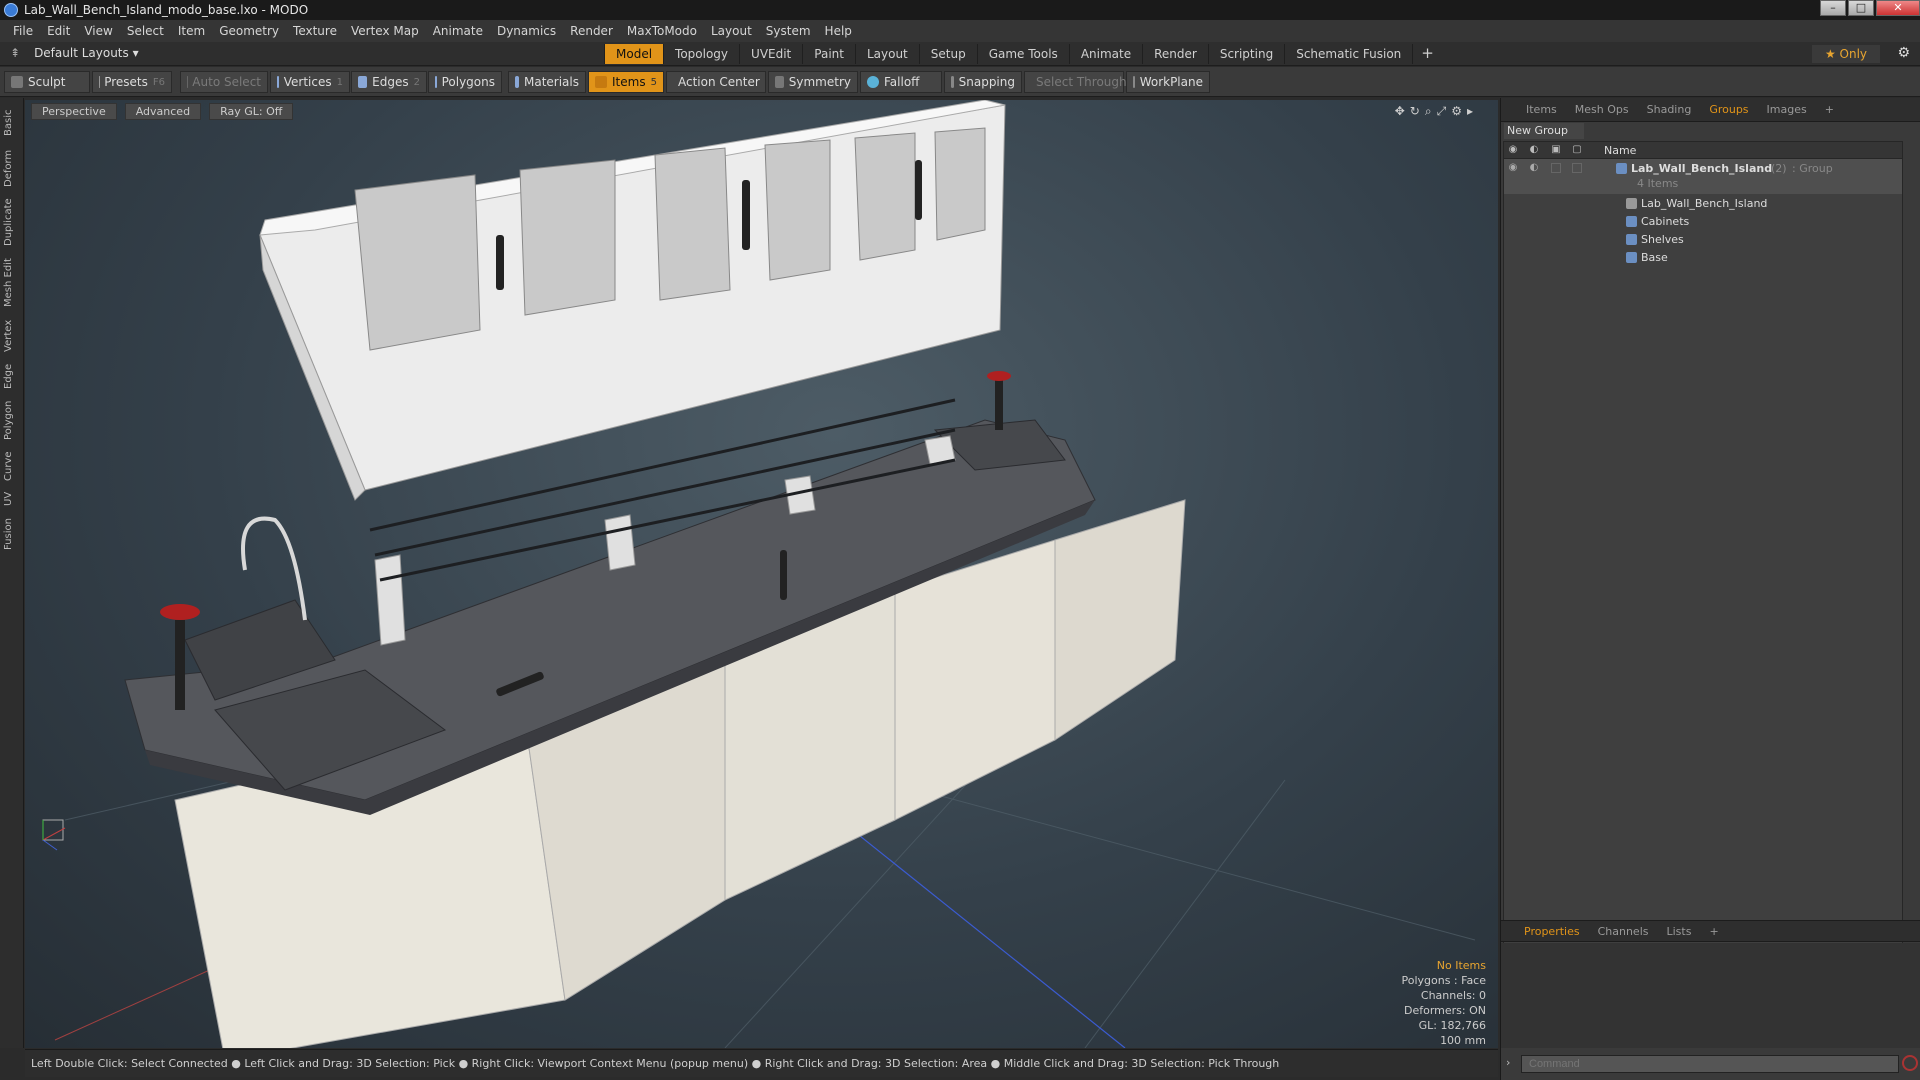  What do you see at coordinates (629, 82) in the screenshot?
I see `items-label: Items` at bounding box center [629, 82].